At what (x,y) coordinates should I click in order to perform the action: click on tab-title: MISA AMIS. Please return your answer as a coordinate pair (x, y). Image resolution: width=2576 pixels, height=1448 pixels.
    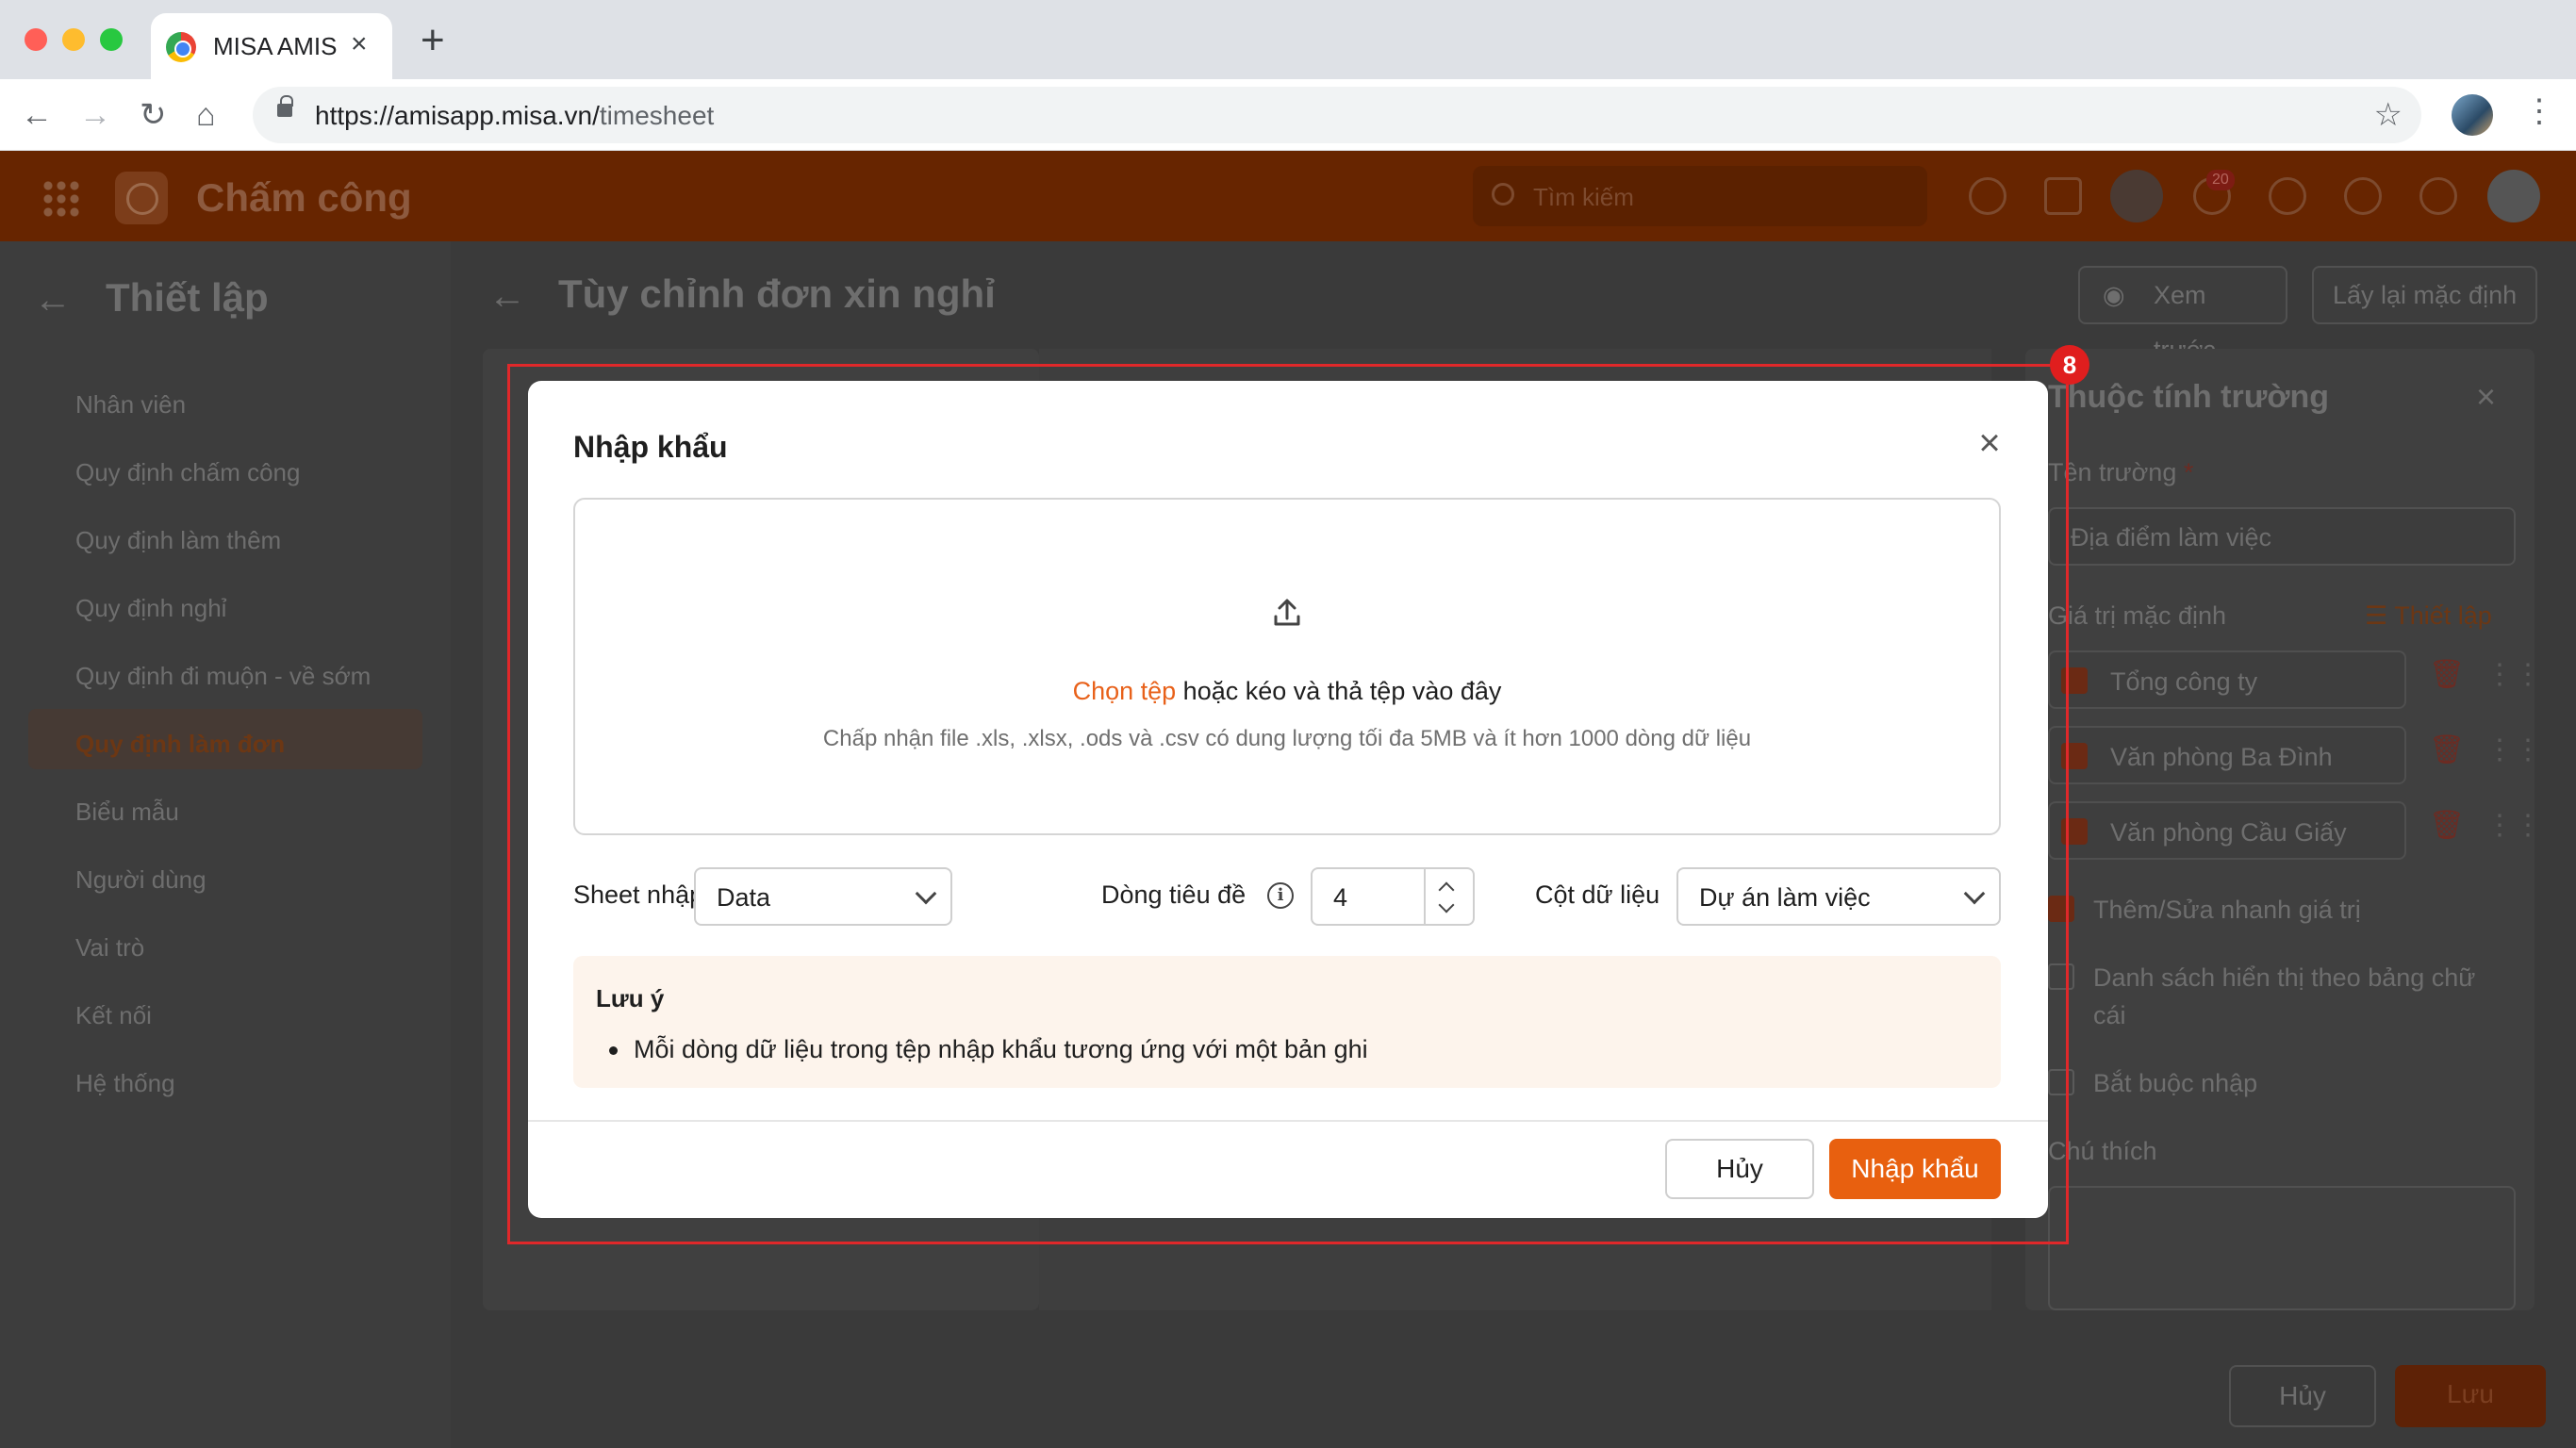
    Looking at the image, I should click on (275, 46).